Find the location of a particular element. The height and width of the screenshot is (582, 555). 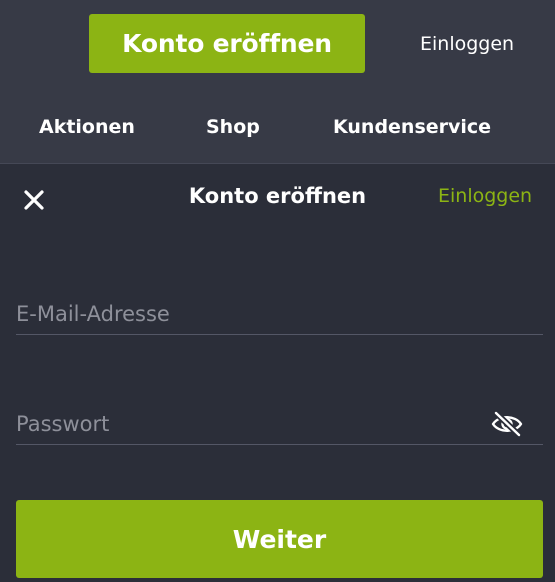

email-input is located at coordinates (256, 314).